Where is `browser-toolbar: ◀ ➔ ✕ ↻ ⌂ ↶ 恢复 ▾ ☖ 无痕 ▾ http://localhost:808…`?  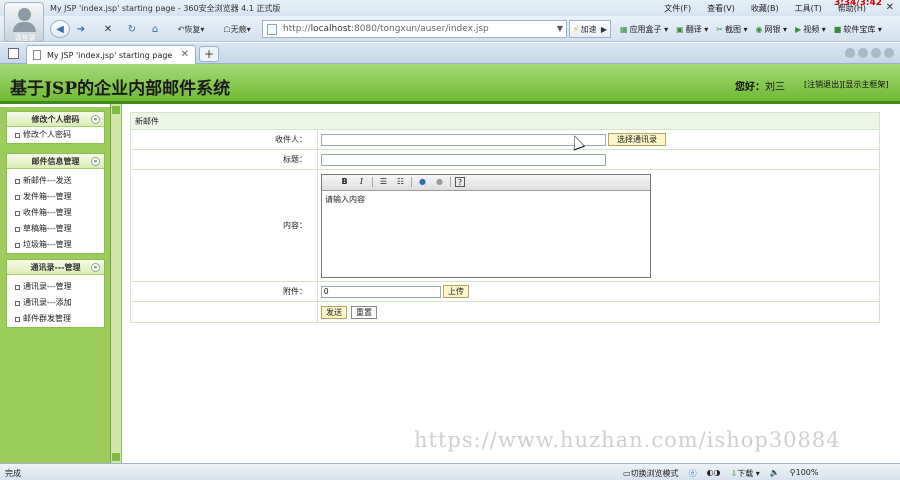 browser-toolbar: ◀ ➔ ✕ ↻ ⌂ ↶ 恢复 ▾ ☖ 无痕 ▾ http://localhost:808… is located at coordinates (450, 29).